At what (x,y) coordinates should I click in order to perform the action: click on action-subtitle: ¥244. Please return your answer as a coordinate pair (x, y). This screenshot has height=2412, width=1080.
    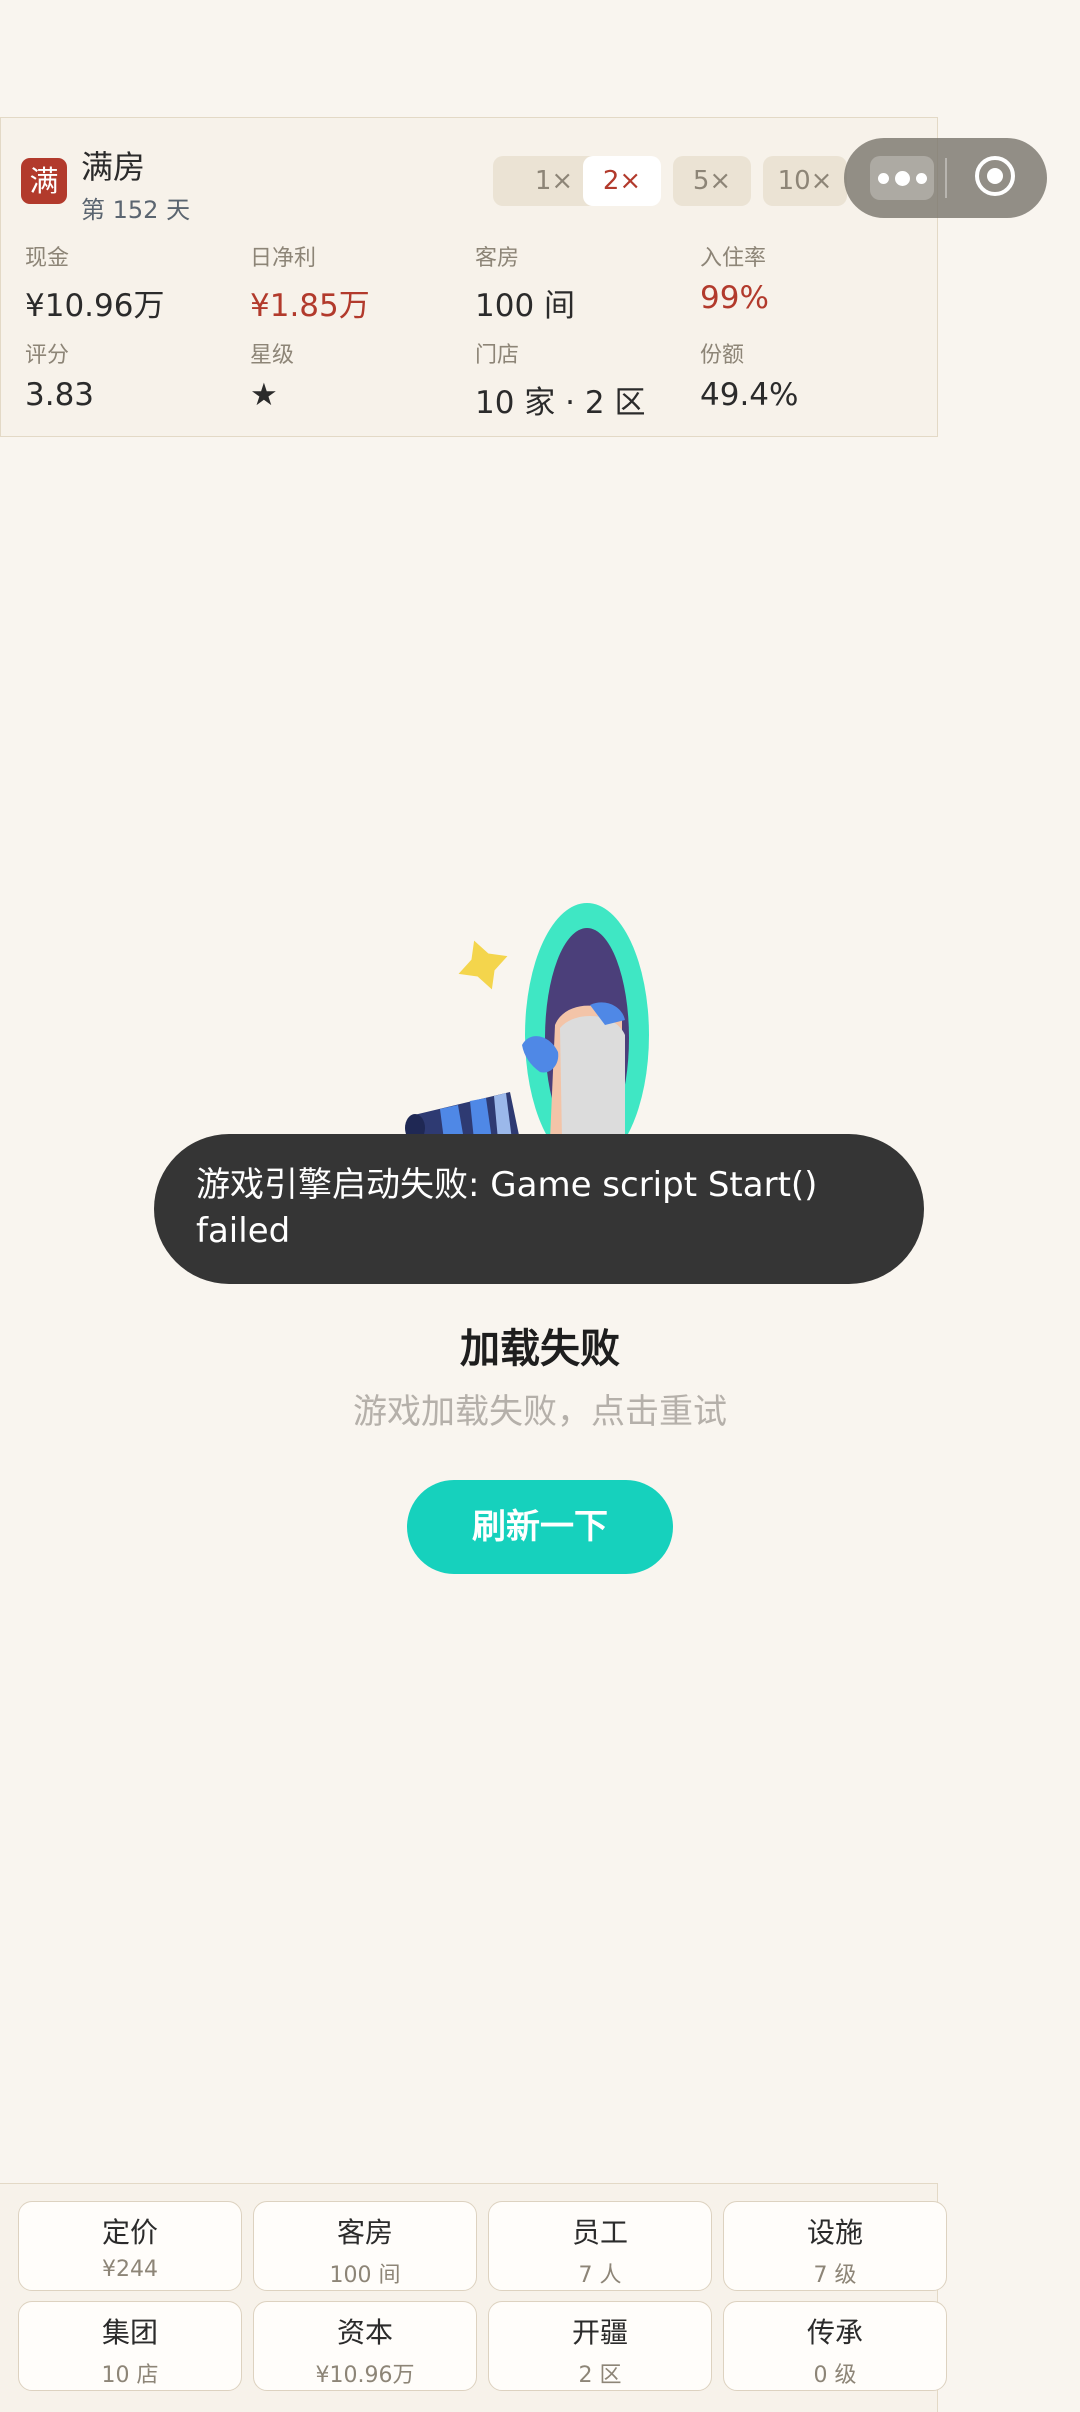
    Looking at the image, I should click on (130, 2269).